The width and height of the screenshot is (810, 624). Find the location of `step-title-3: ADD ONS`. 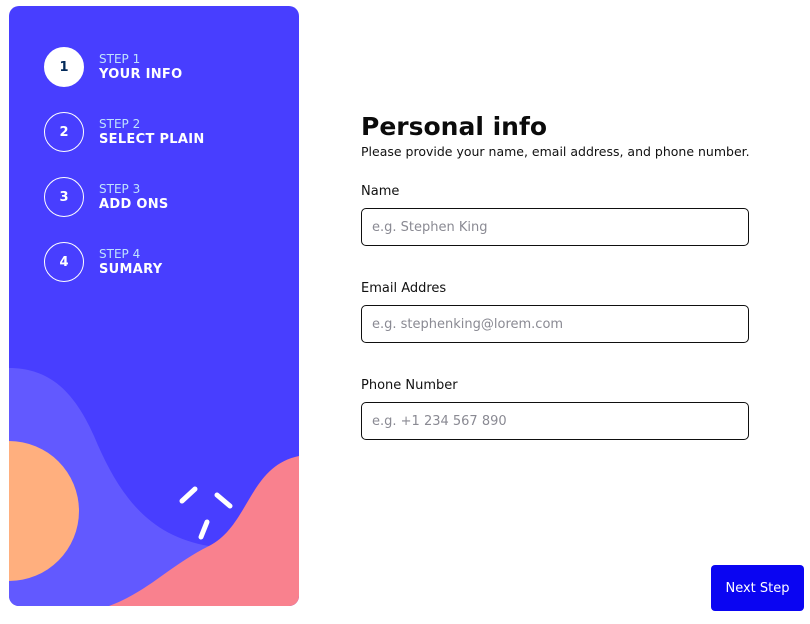

step-title-3: ADD ONS is located at coordinates (134, 204).